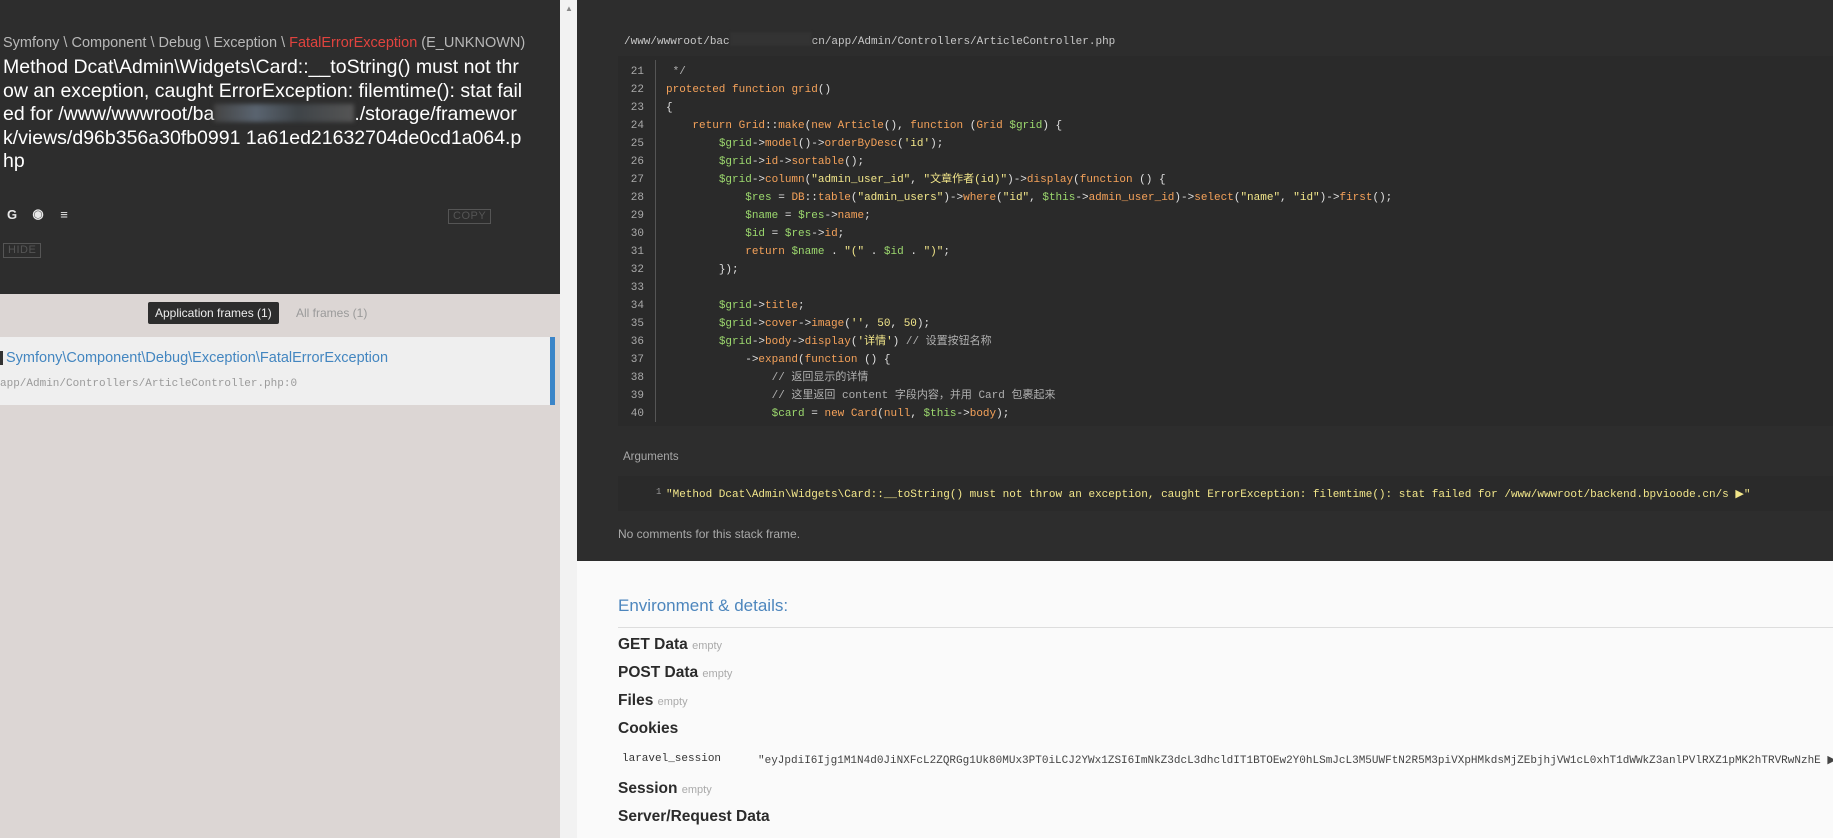 The image size is (1833, 838). I want to click on line-number: 39, so click(637, 396).